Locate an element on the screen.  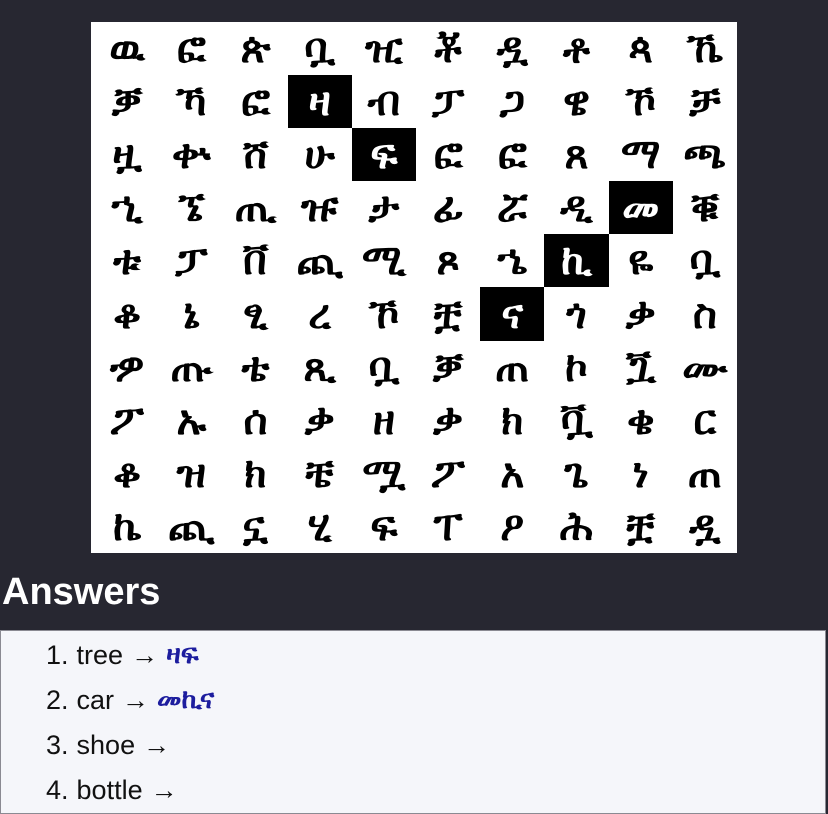
grid-cell: ማ is located at coordinates (641, 154).